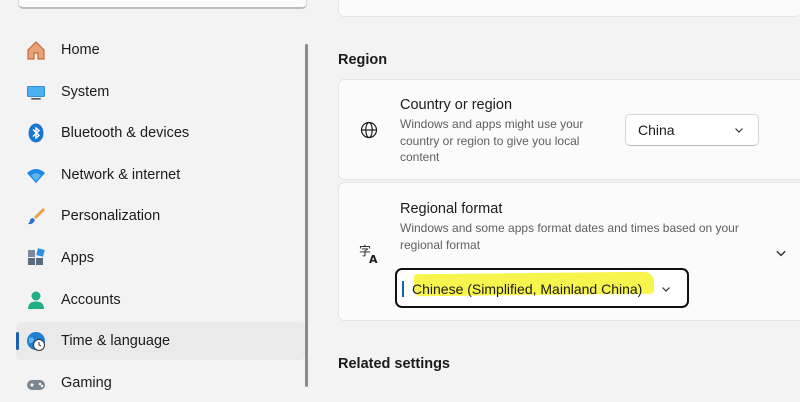 The height and width of the screenshot is (402, 800). Describe the element at coordinates (162, 4) in the screenshot. I see `search-input` at that location.